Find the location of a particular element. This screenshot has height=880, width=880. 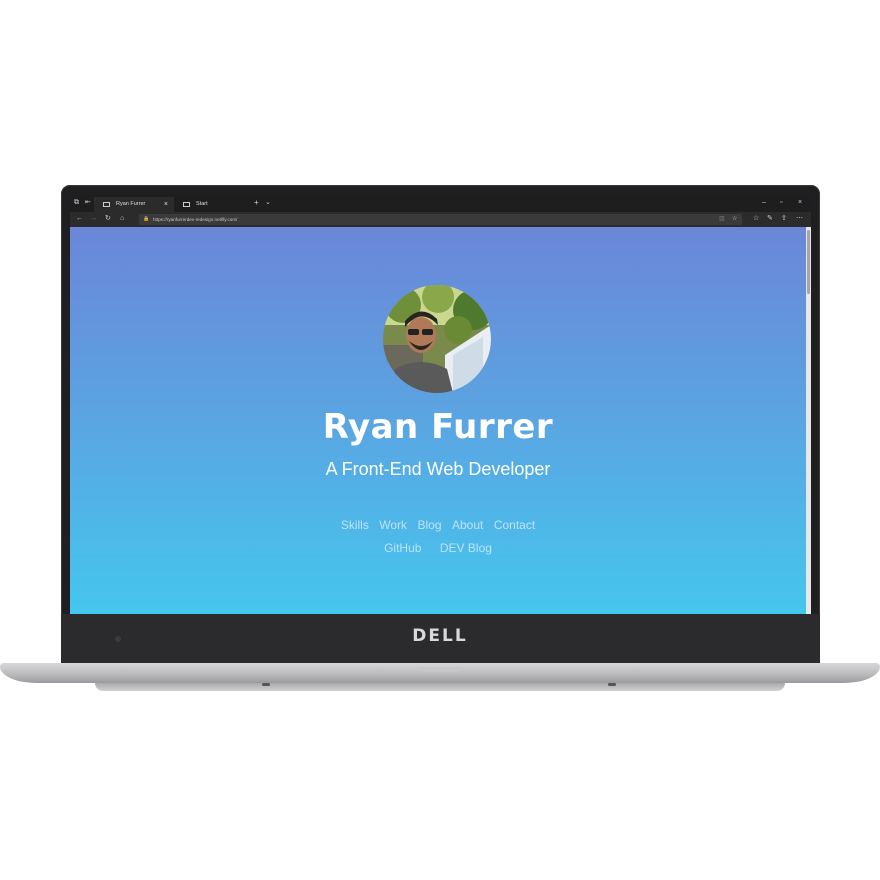

nav-link-skills: Skills is located at coordinates (355, 525).